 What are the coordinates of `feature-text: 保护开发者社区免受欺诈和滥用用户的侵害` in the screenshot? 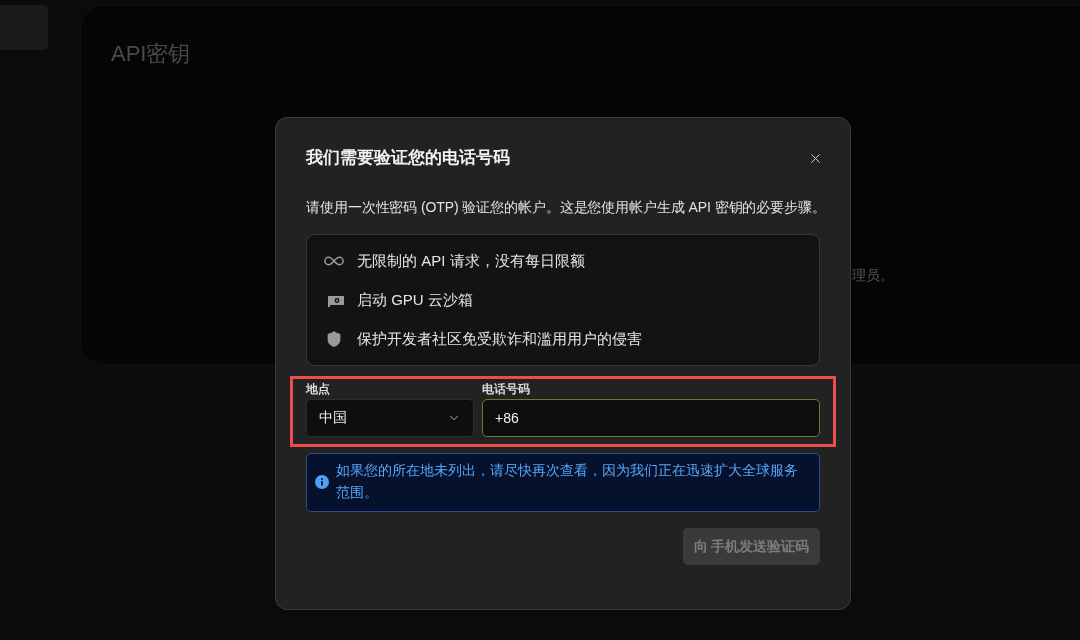 It's located at (499, 339).